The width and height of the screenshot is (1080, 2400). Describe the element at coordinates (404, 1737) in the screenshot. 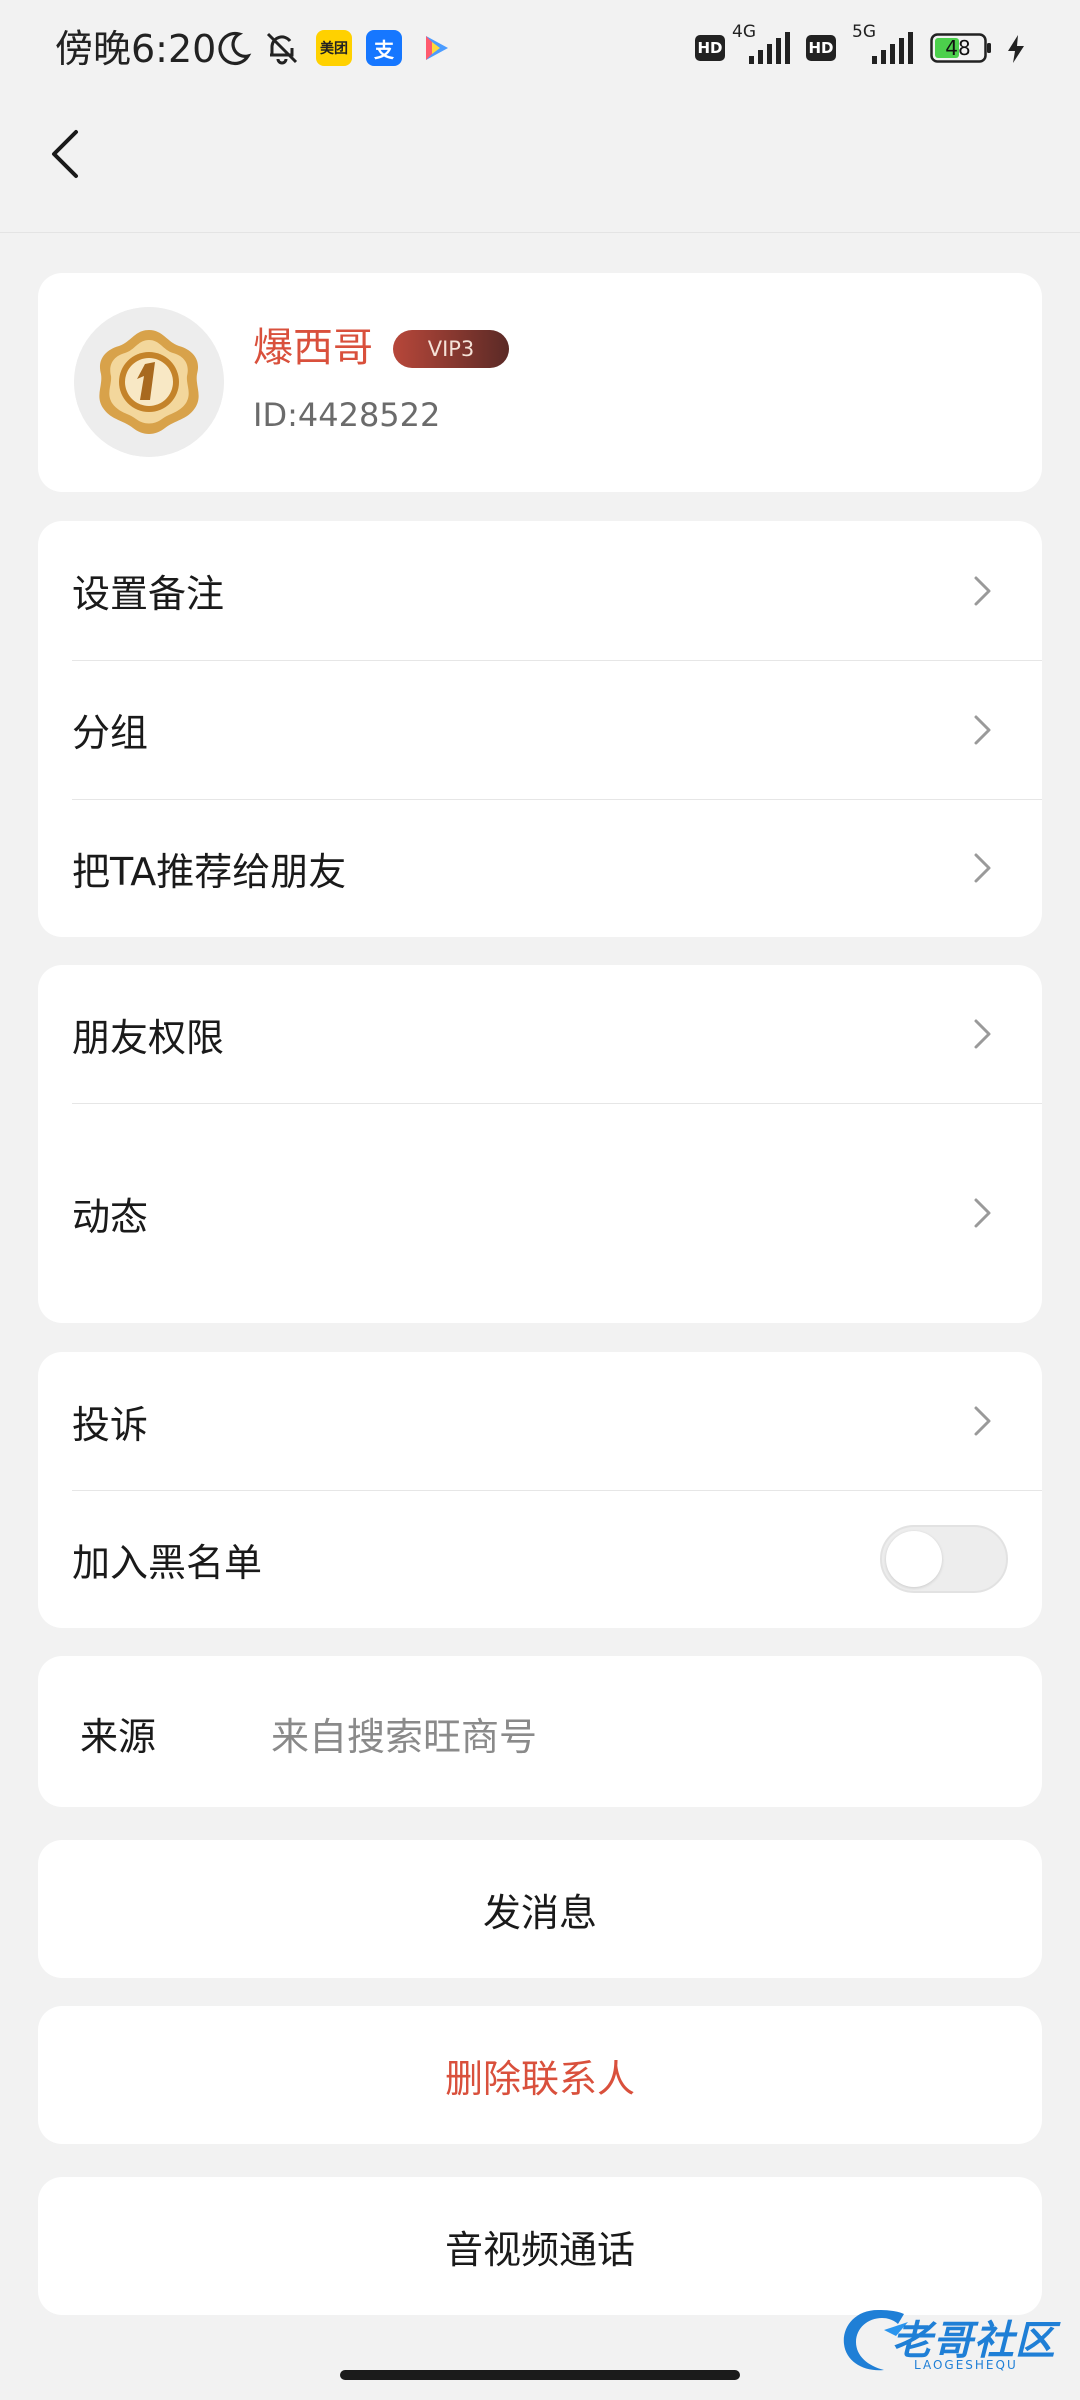

I see `source-value: 来自搜索旺商号` at that location.